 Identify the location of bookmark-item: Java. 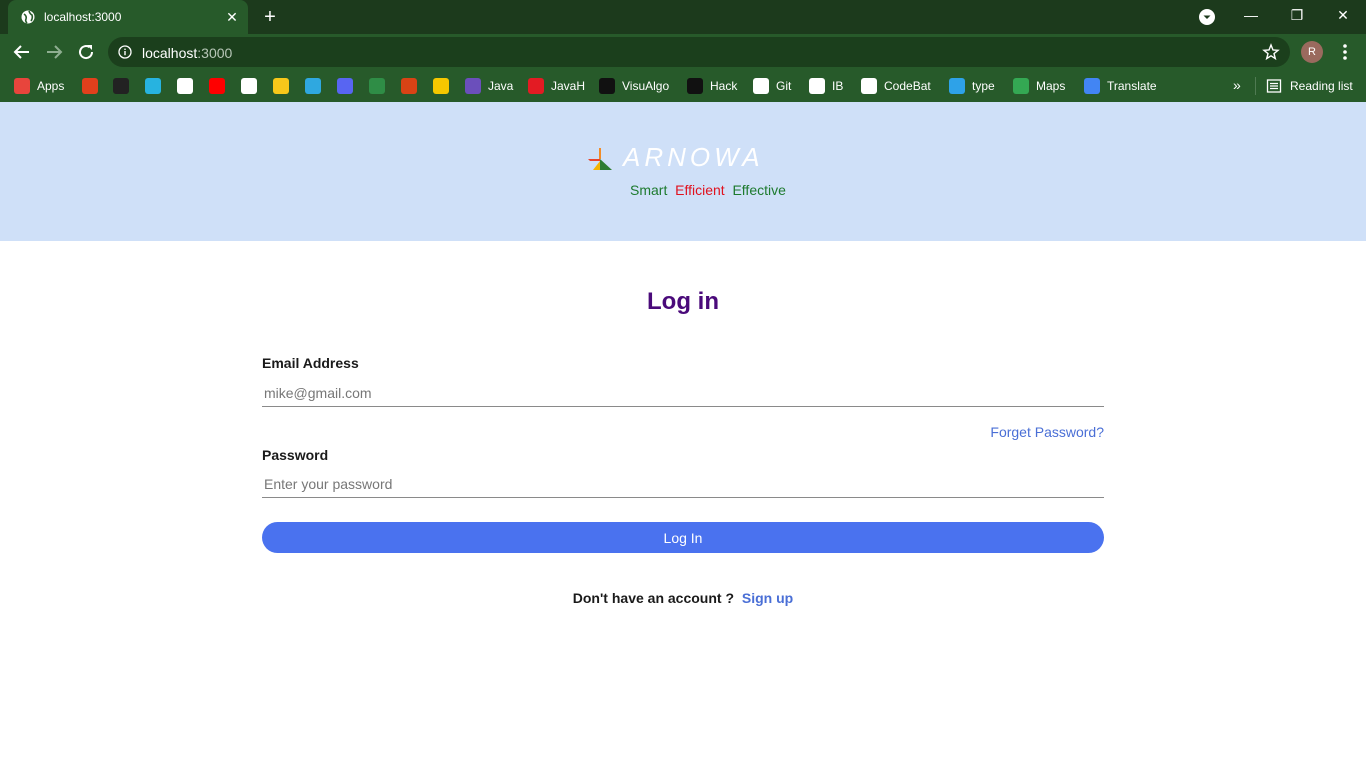
(489, 86).